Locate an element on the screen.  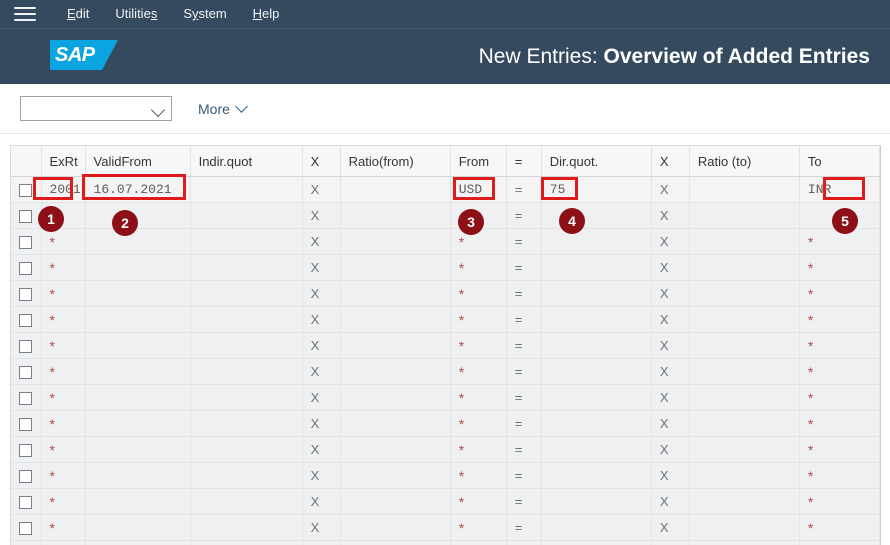
column-header-validfrom: ValidFrom is located at coordinates (138, 161).